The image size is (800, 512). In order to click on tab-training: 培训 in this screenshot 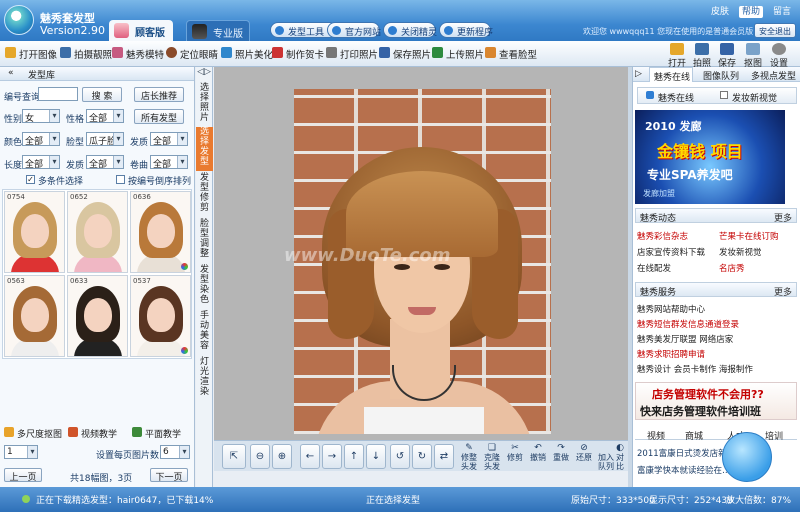, I will do `click(774, 435)`.